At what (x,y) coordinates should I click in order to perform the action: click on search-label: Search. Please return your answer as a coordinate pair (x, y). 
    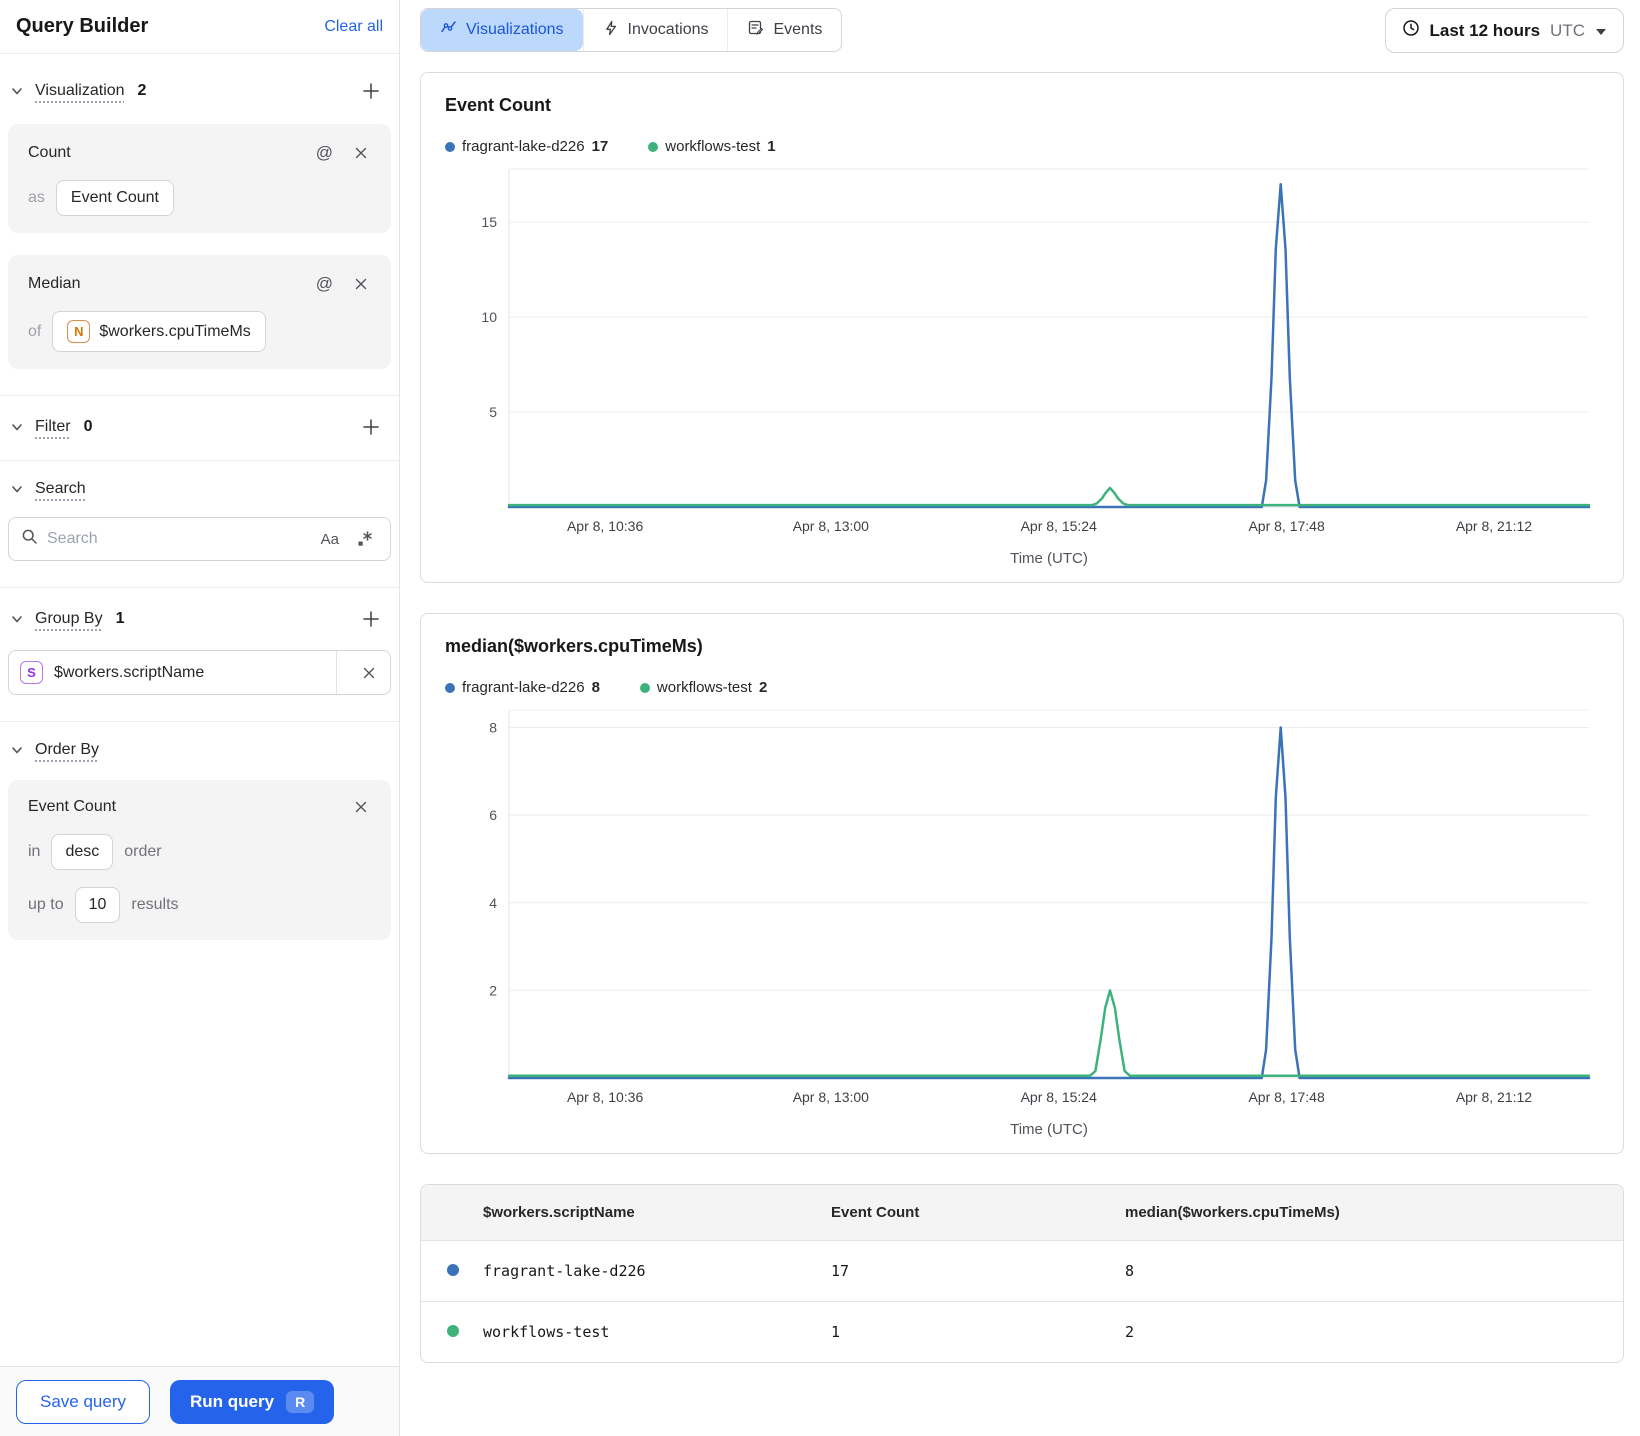
    Looking at the image, I should click on (60, 488).